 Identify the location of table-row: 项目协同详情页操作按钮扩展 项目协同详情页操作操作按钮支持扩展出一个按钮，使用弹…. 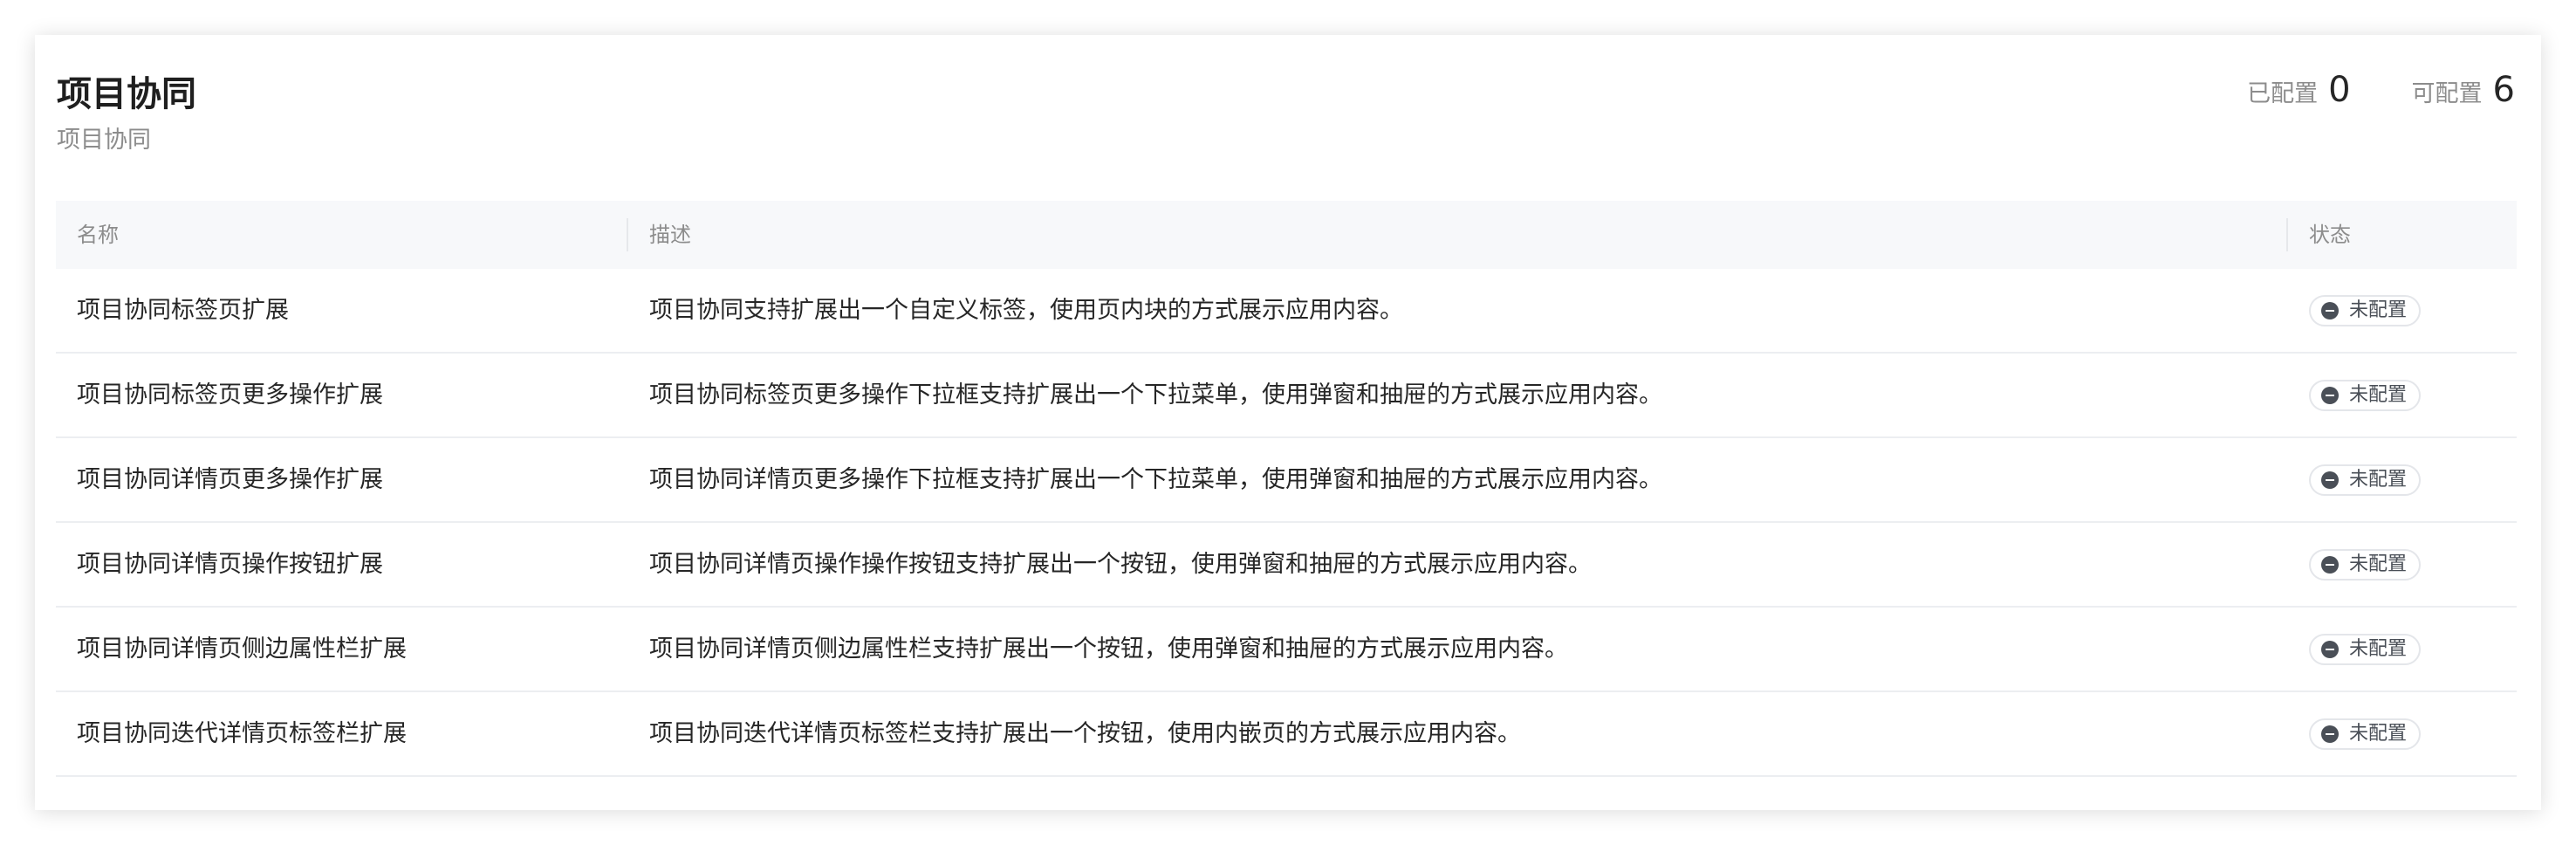
(1287, 565).